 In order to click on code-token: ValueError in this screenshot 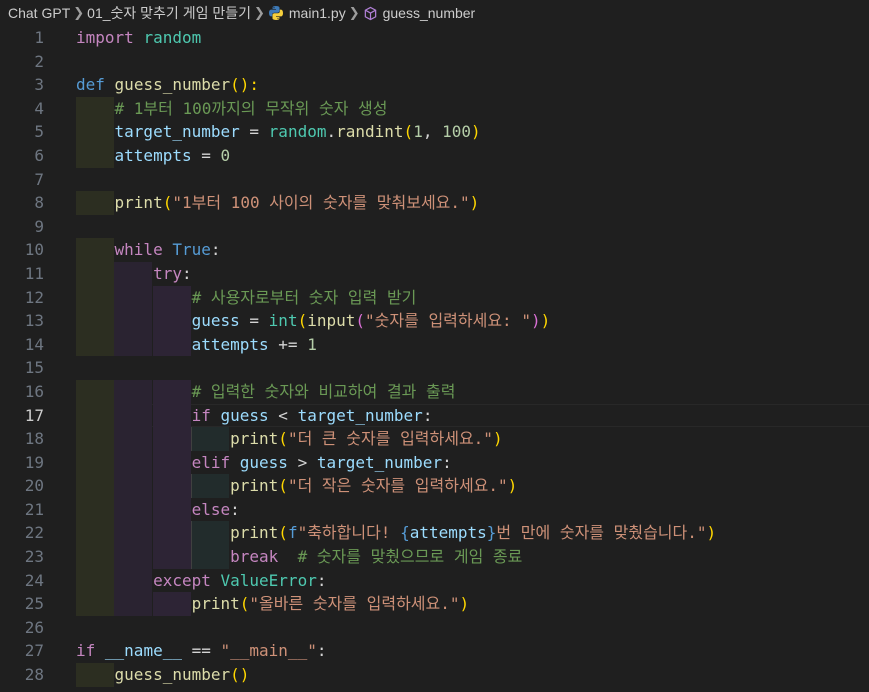, I will do `click(268, 580)`.